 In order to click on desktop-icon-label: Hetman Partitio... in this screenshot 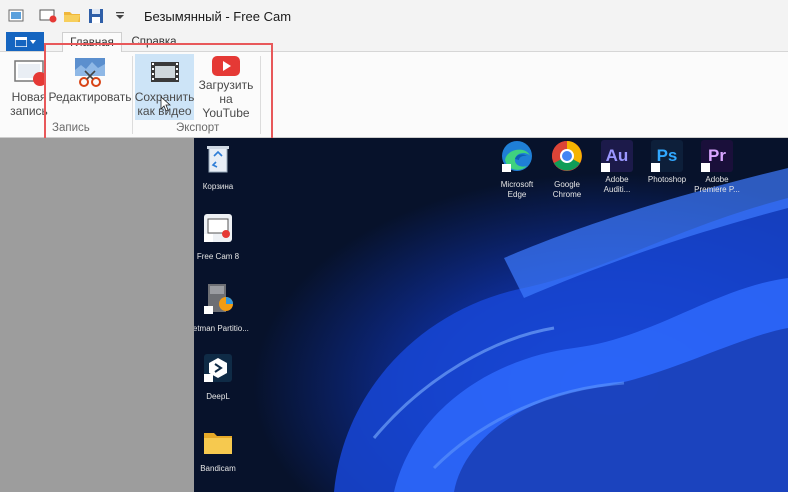, I will do `click(221, 328)`.